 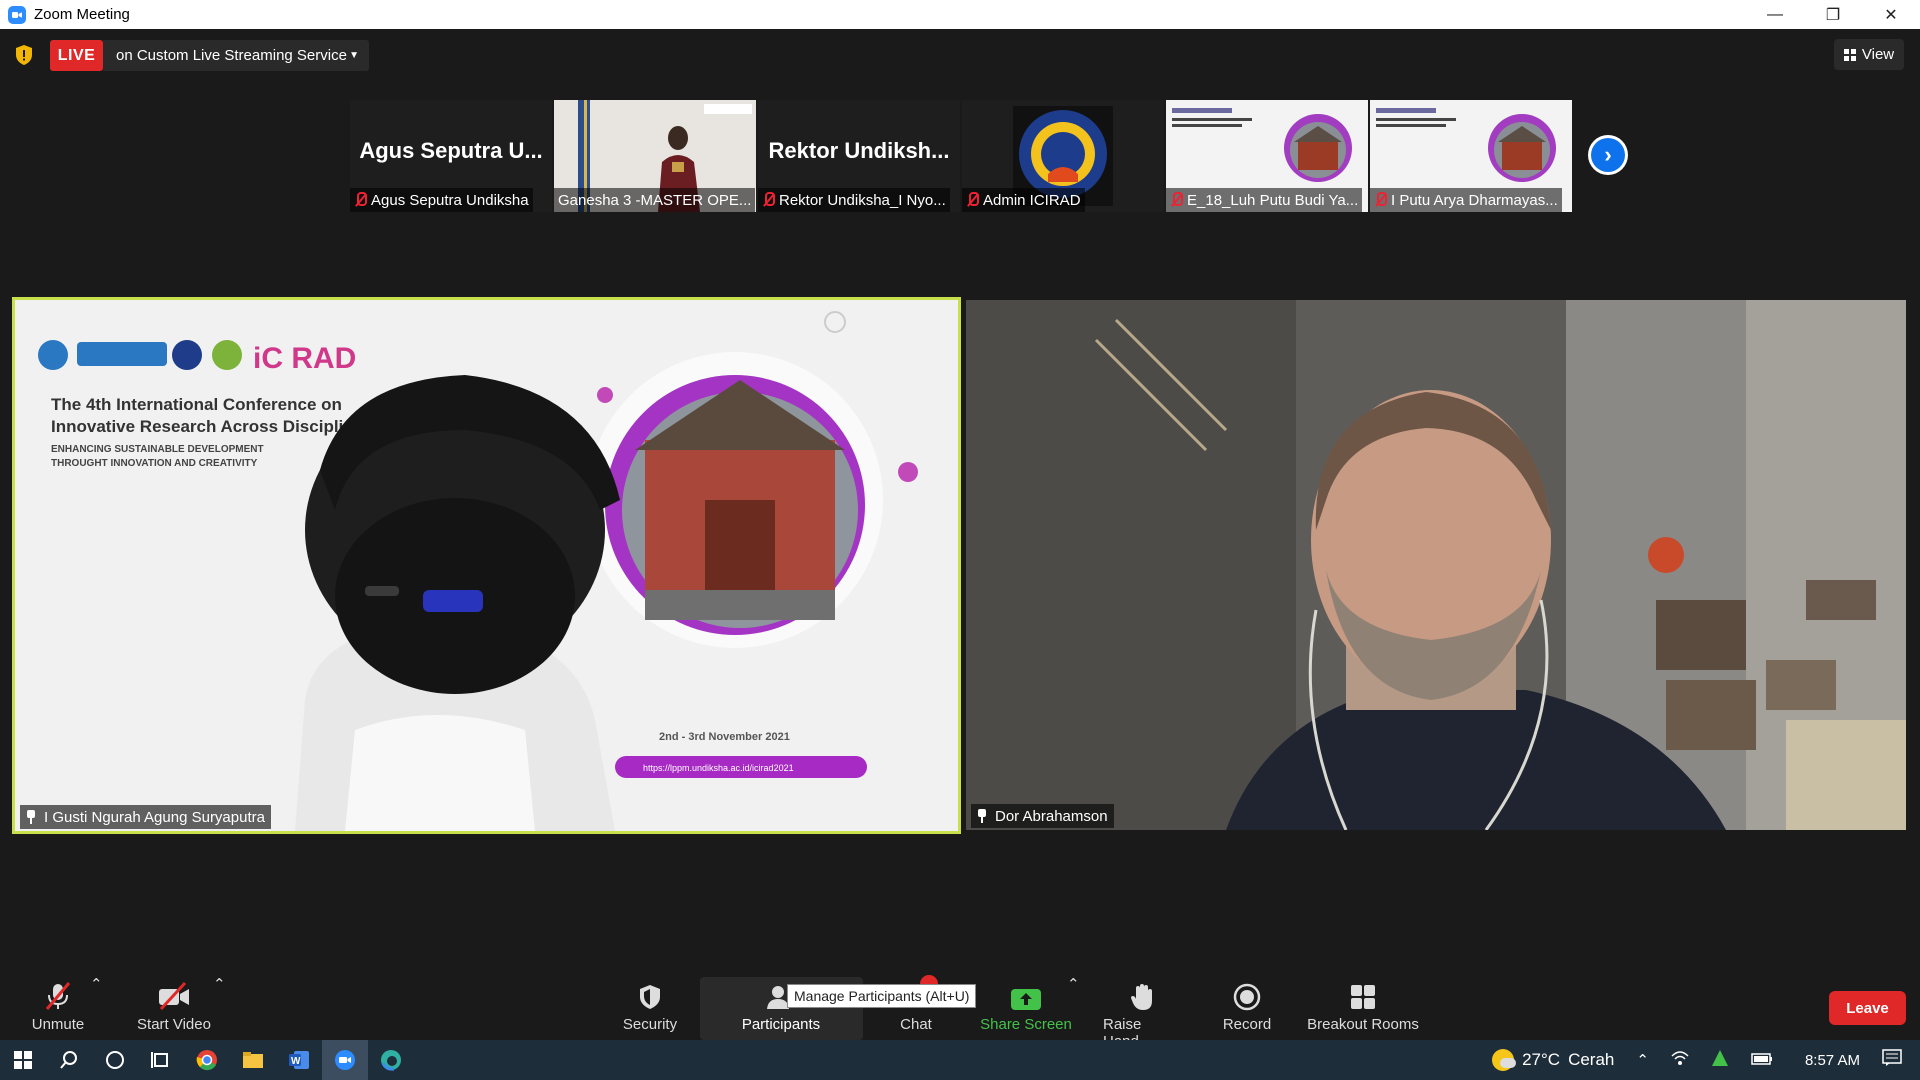 What do you see at coordinates (157, 449) in the screenshot?
I see `slide-subtitle-1: ENHANCING SUSTAINABLE DEVELOPMENT` at bounding box center [157, 449].